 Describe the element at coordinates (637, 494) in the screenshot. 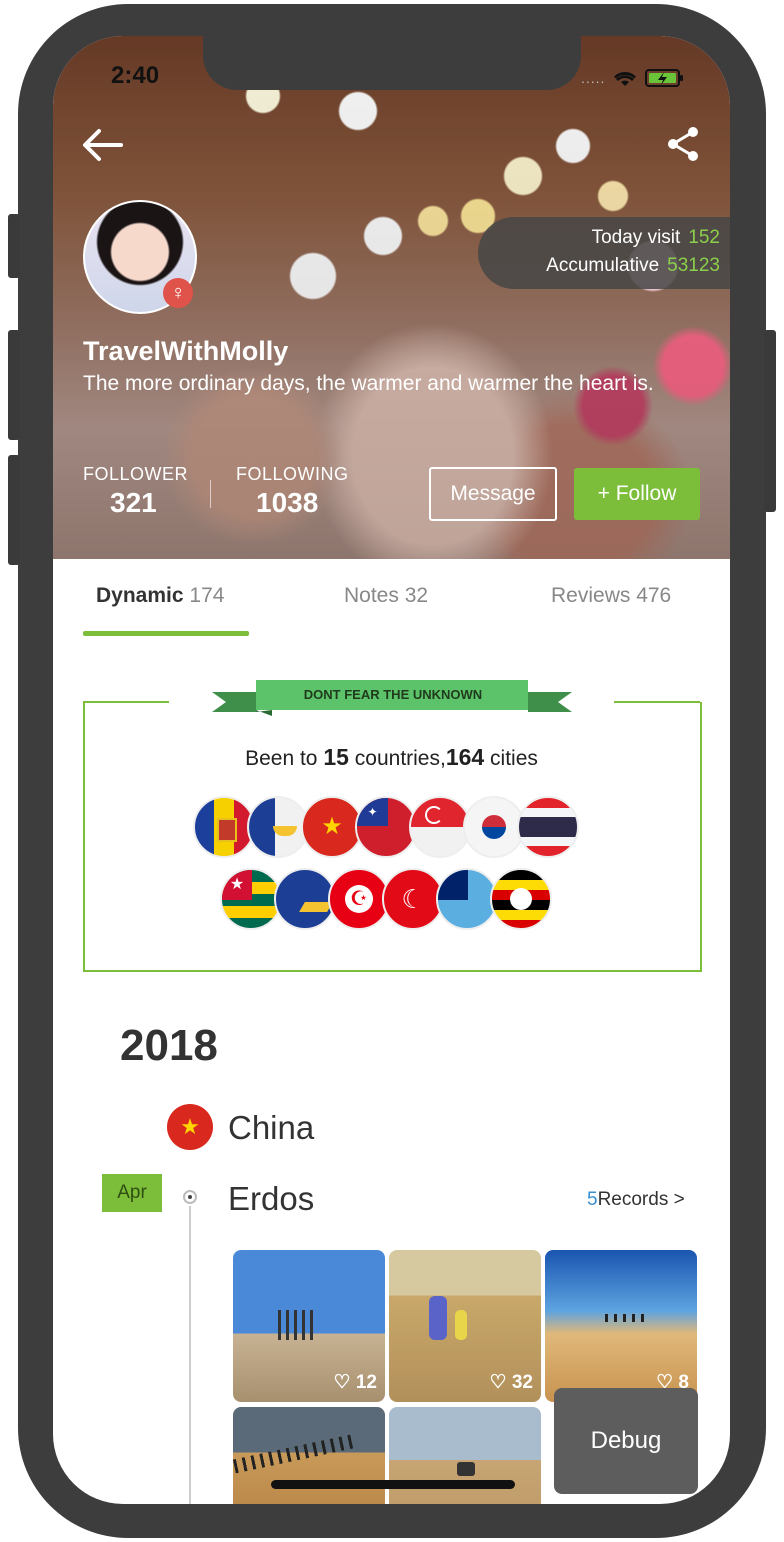

I see `follow-button: + Follow` at that location.